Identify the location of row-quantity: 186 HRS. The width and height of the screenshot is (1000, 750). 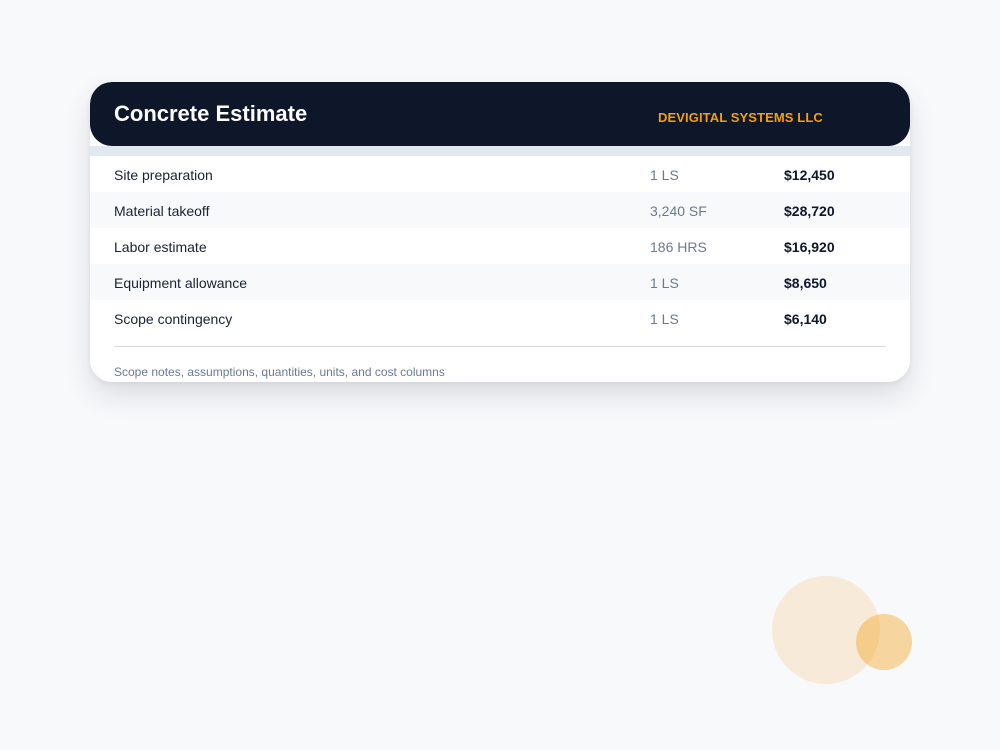
(678, 247).